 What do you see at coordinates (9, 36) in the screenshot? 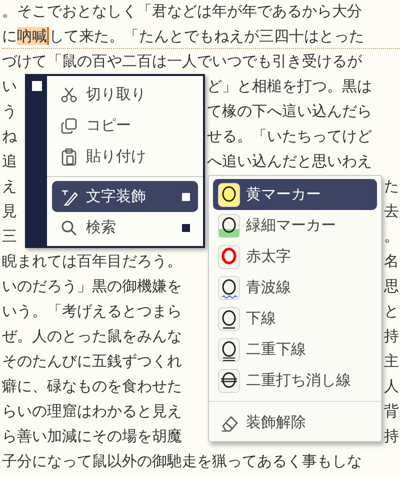
I see `text-fragment: に` at bounding box center [9, 36].